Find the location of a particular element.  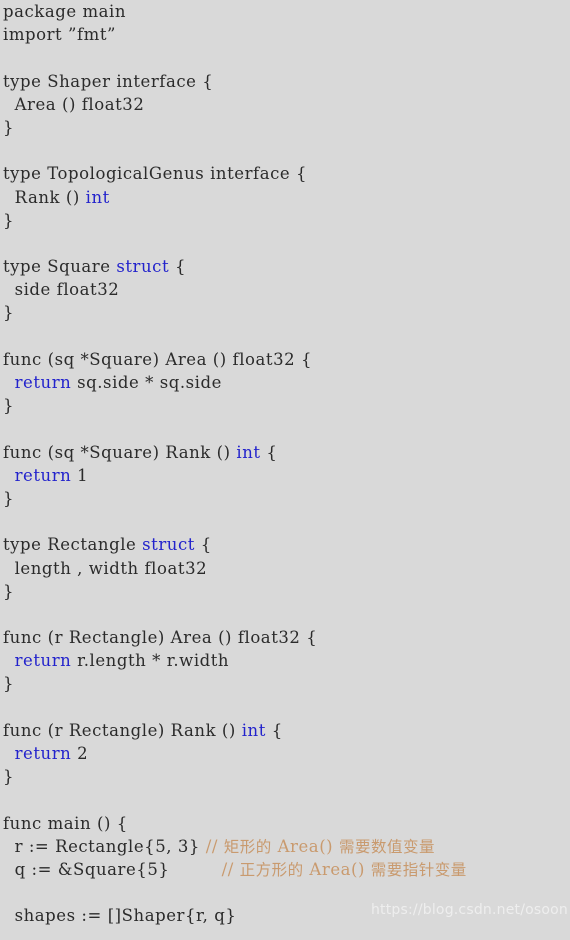

code-line: func (r Rectangle) Rank () int { is located at coordinates (285, 730).